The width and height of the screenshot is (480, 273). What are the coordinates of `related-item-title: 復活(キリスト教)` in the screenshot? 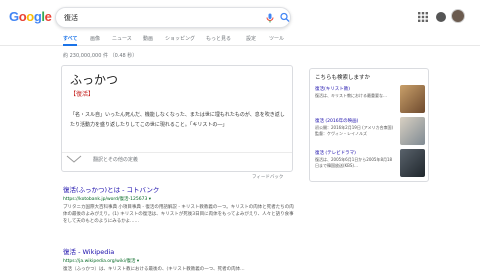 It's located at (332, 89).